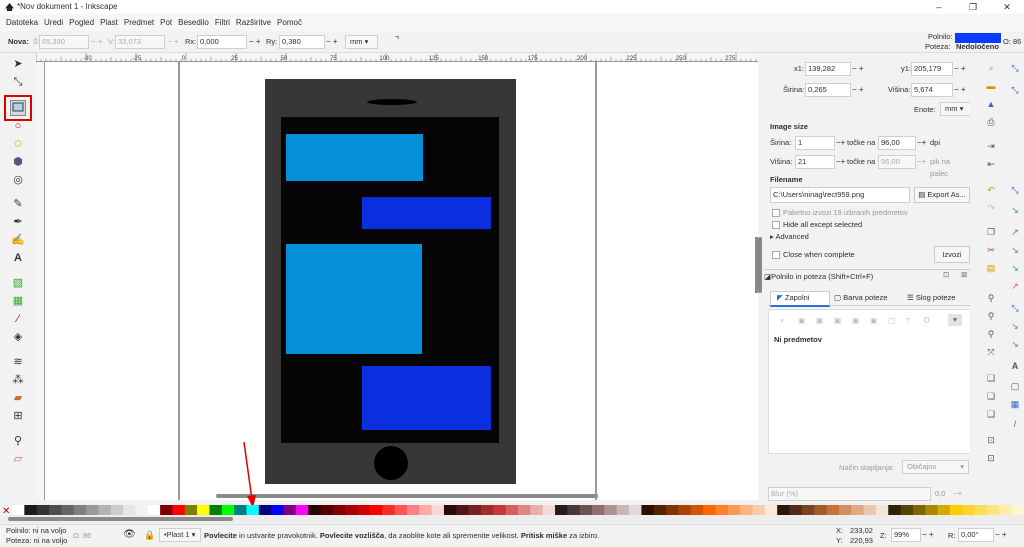 Image resolution: width=1024 pixels, height=547 pixels. Describe the element at coordinates (815, 143) in the screenshot. I see `img-width-field: 1` at that location.